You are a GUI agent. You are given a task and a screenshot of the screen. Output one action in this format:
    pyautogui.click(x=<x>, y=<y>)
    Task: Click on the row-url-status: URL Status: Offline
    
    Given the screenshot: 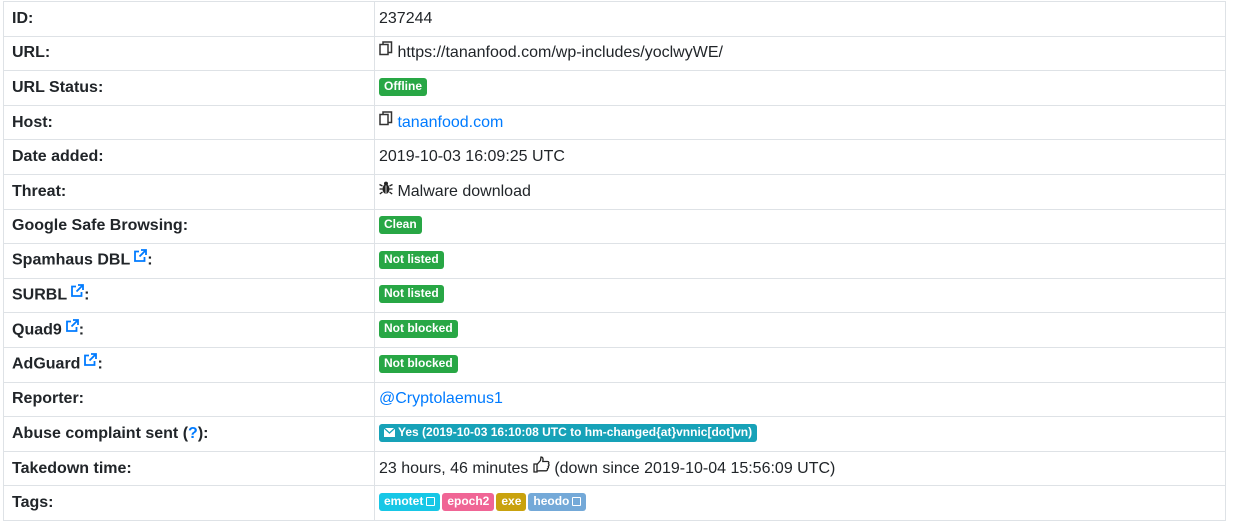 What is the action you would take?
    pyautogui.click(x=614, y=88)
    